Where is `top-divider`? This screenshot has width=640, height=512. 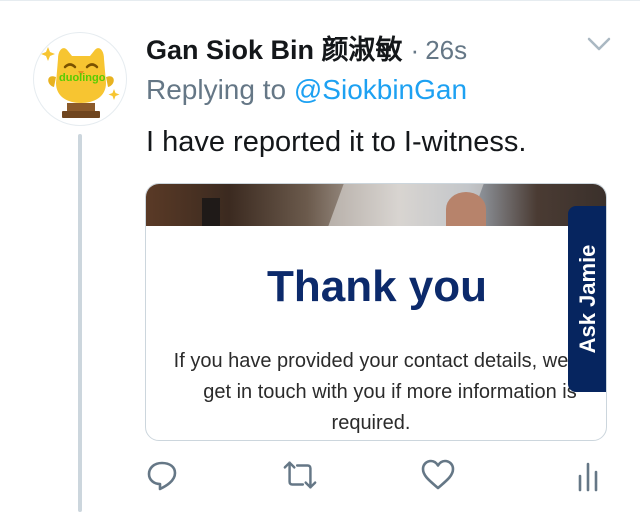
top-divider is located at coordinates (320, 0).